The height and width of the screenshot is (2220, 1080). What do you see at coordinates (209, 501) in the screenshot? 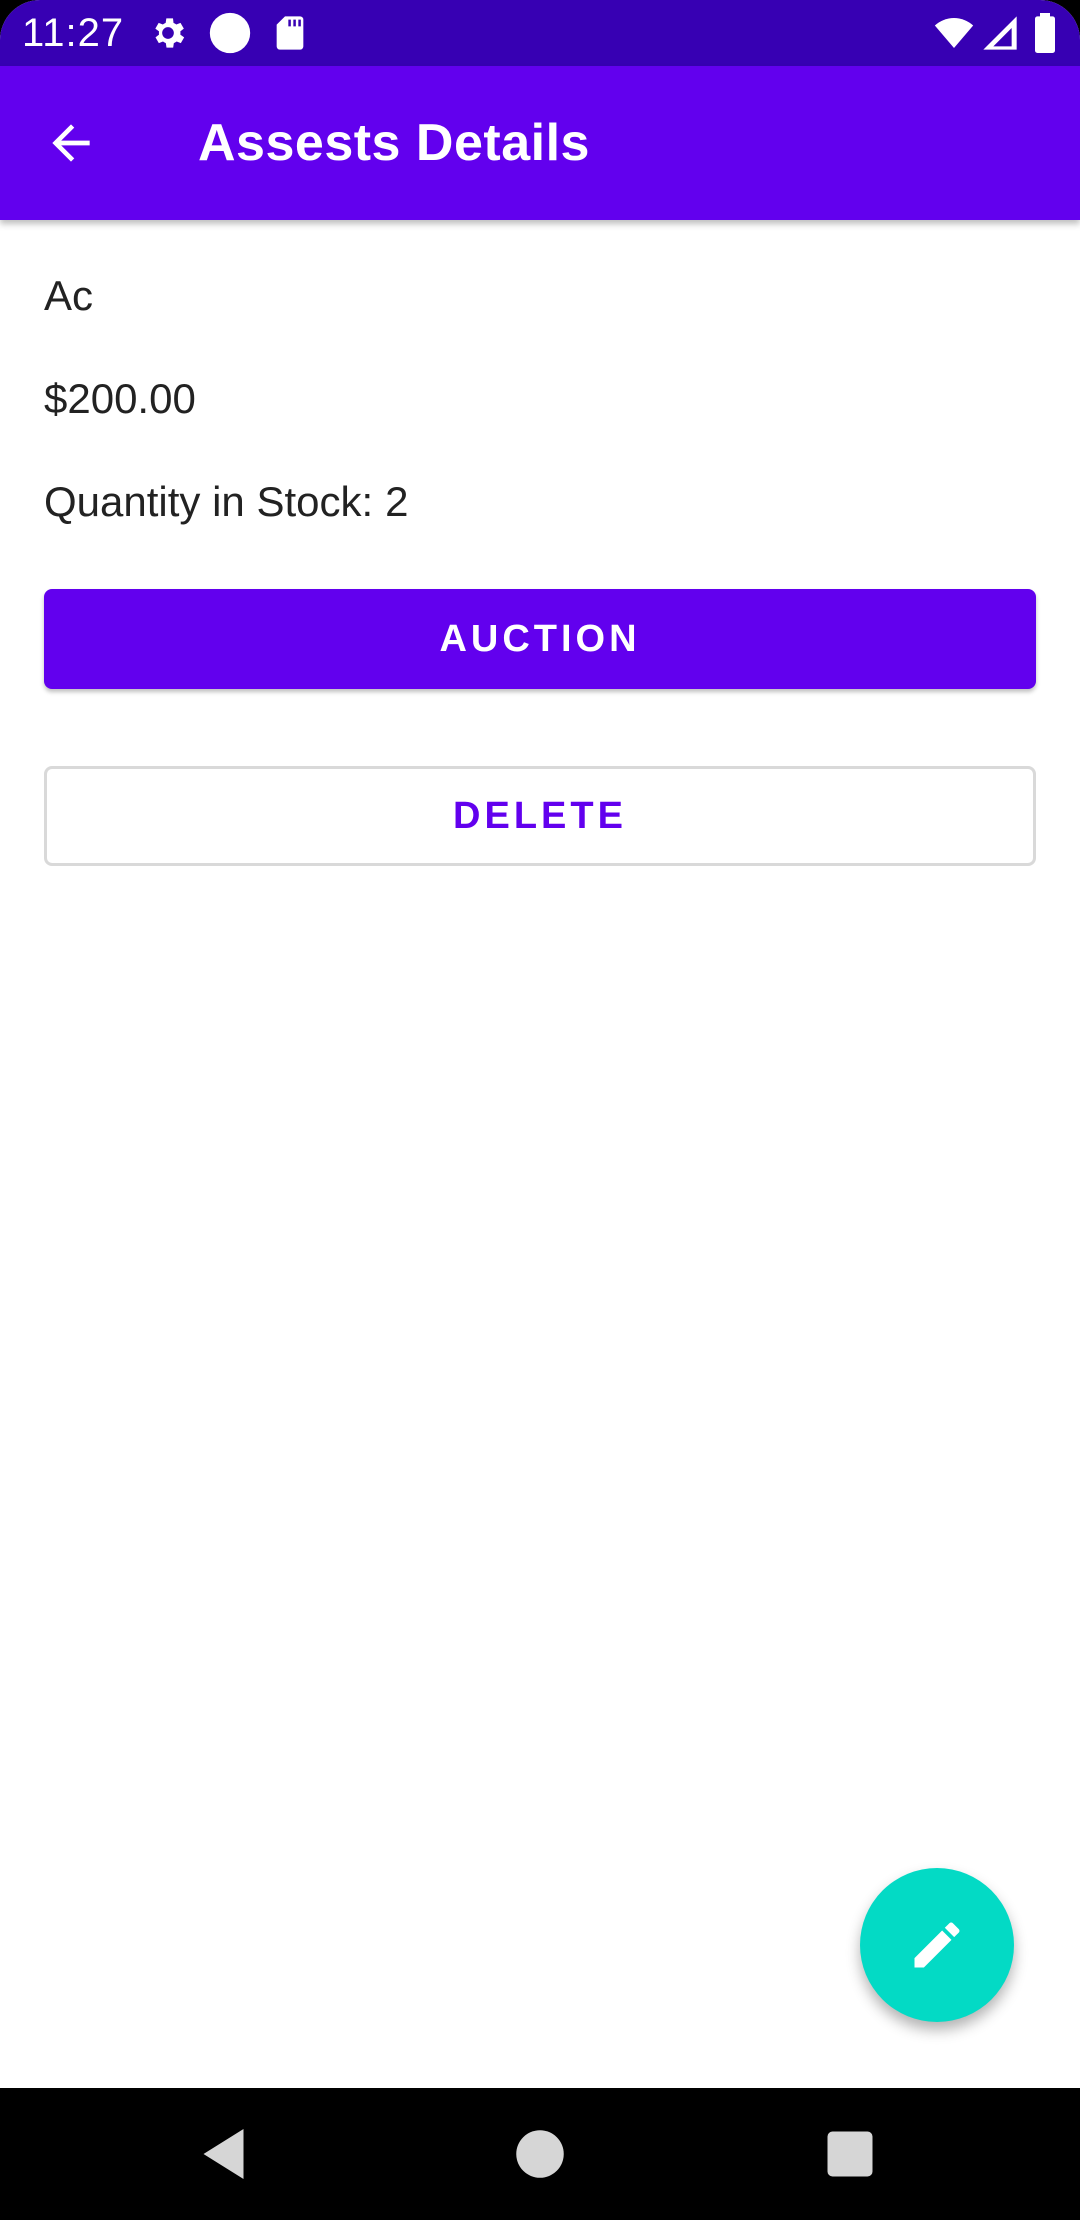
I see `quantity-label: Quantity in Stock:` at bounding box center [209, 501].